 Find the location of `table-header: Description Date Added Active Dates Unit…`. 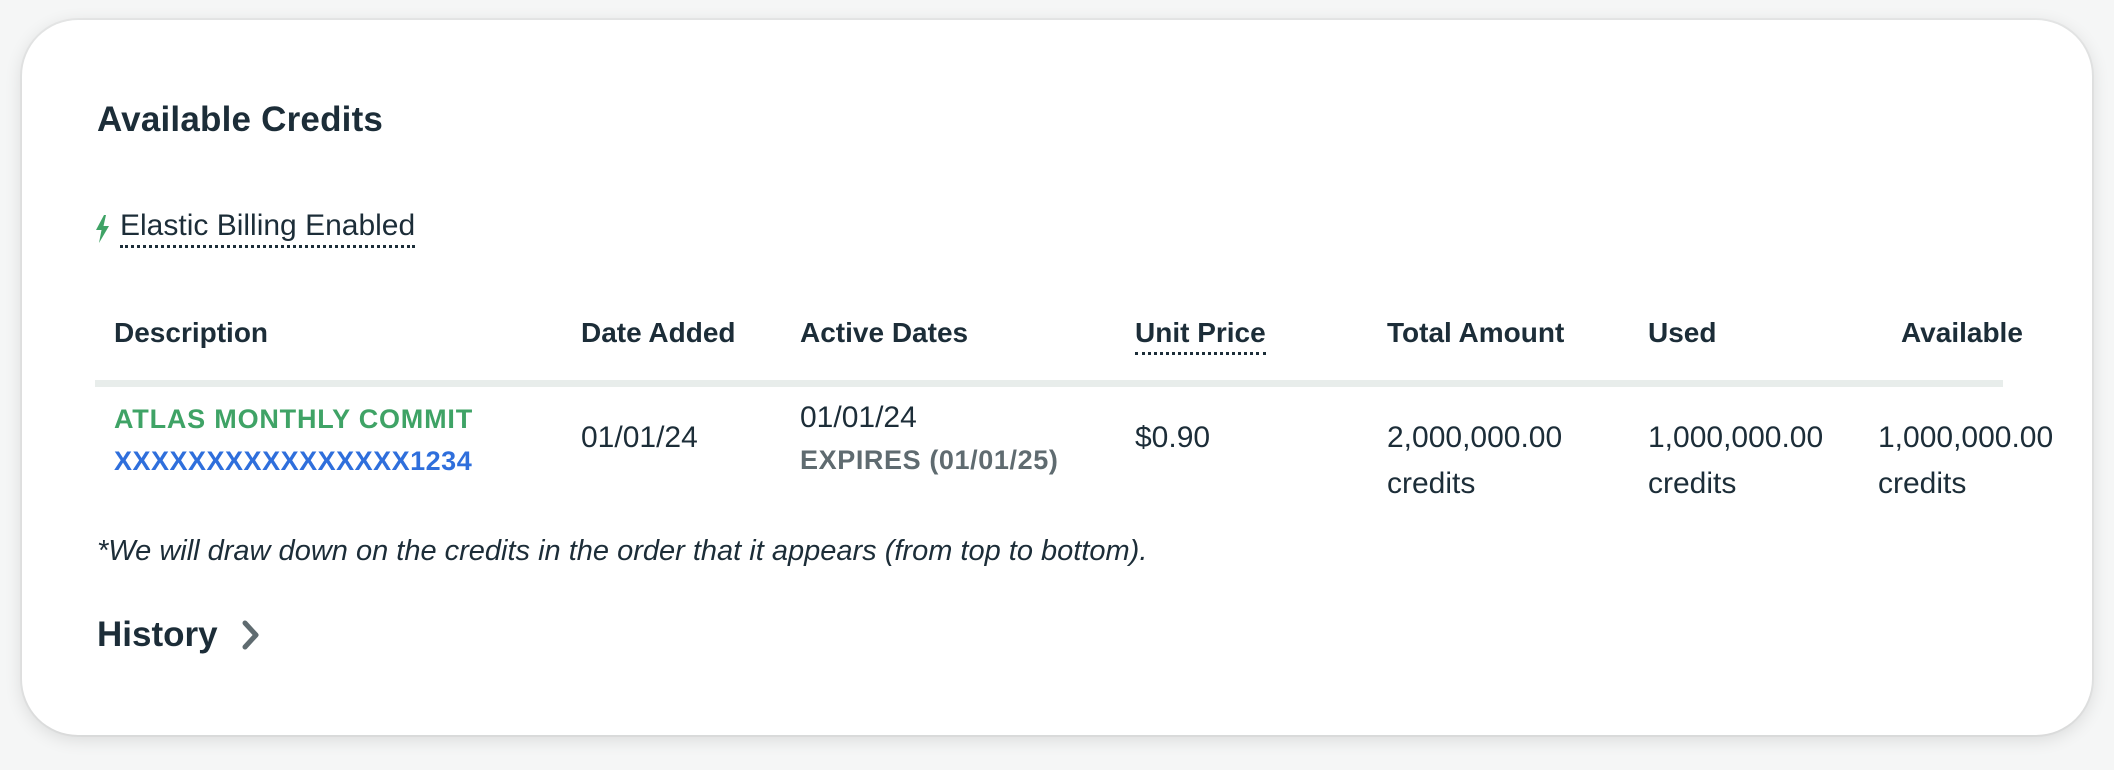

table-header: Description Date Added Active Dates Unit… is located at coordinates (1059, 341).